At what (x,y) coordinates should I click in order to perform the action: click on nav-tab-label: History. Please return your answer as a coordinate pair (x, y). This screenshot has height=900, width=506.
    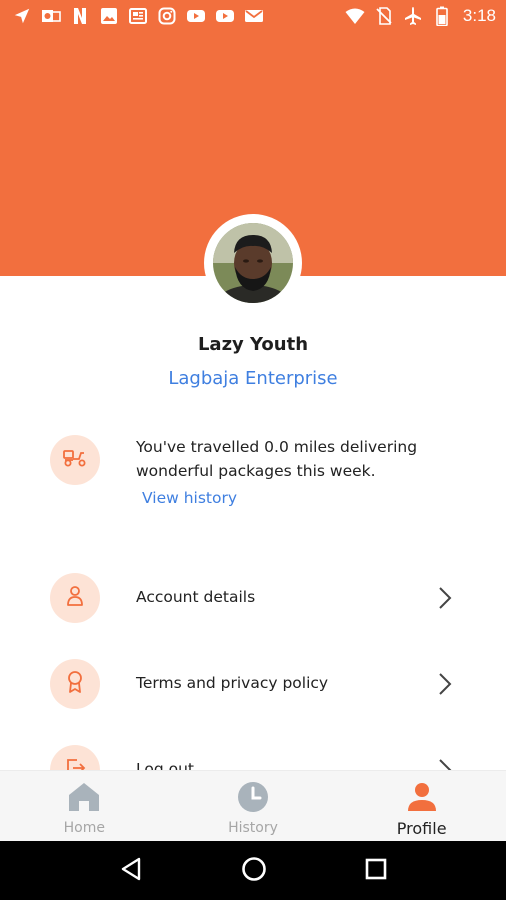
    Looking at the image, I should click on (253, 828).